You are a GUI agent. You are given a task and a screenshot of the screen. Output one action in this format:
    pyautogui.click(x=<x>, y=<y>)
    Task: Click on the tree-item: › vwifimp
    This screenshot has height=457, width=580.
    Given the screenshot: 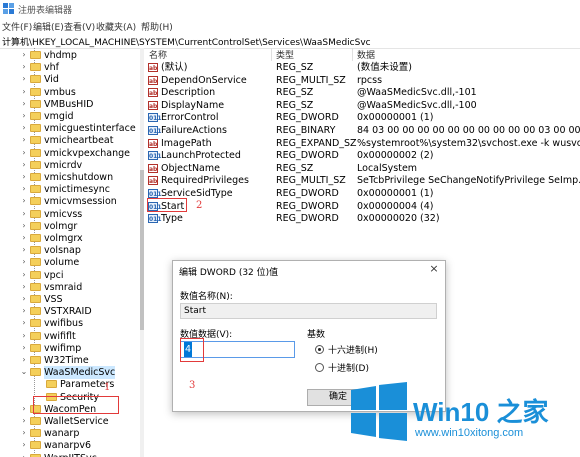 What is the action you would take?
    pyautogui.click(x=70, y=348)
    